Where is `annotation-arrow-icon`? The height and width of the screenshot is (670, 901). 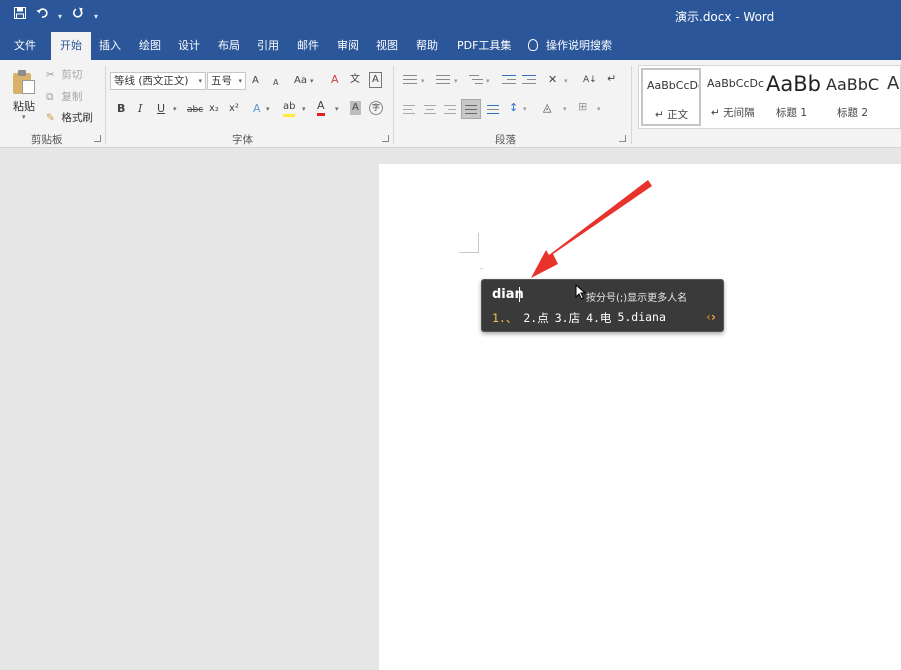 annotation-arrow-icon is located at coordinates (591, 229).